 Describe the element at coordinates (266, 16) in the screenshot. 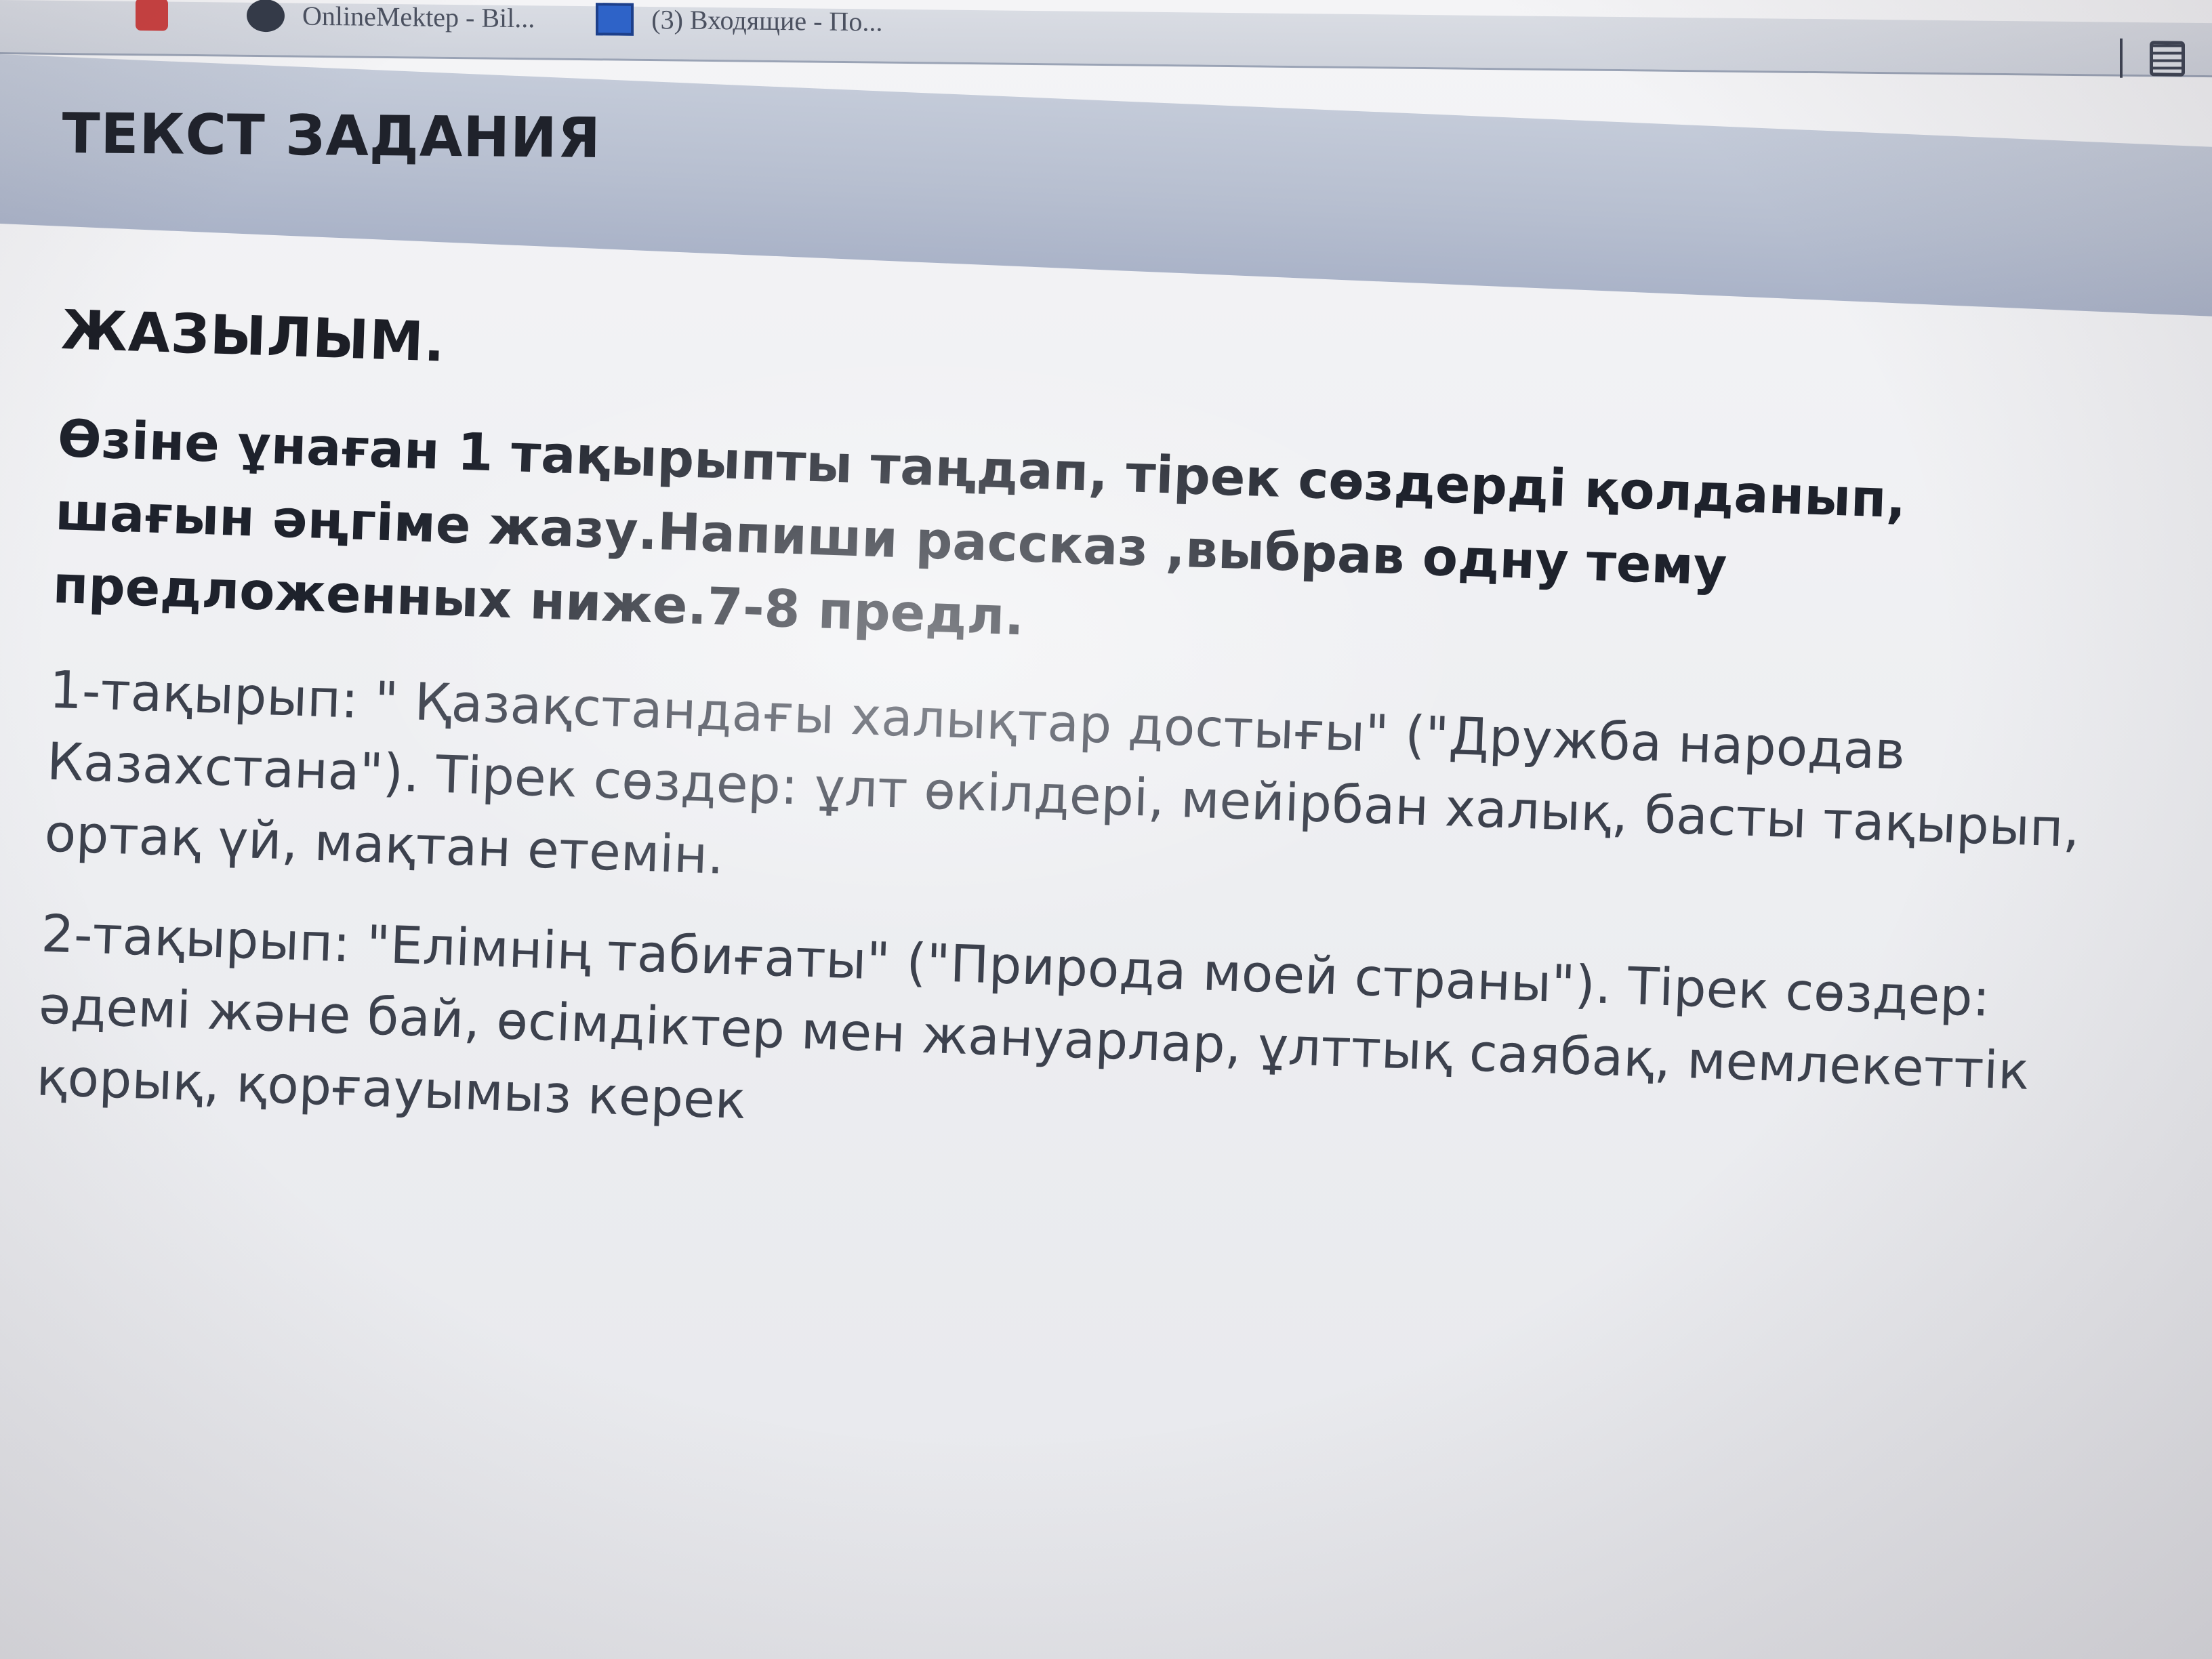

I see `onlinemektep-icon` at that location.